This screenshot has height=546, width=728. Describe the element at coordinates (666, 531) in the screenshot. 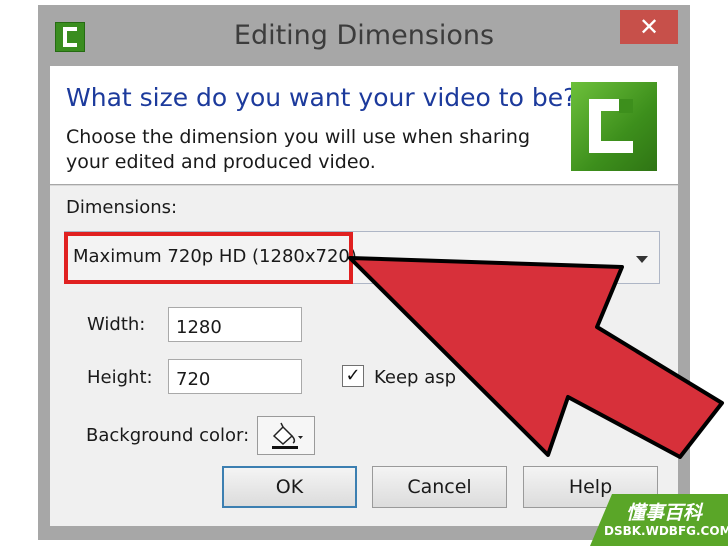

I see `watermark-url: DSBK.WDBFG.COM` at that location.